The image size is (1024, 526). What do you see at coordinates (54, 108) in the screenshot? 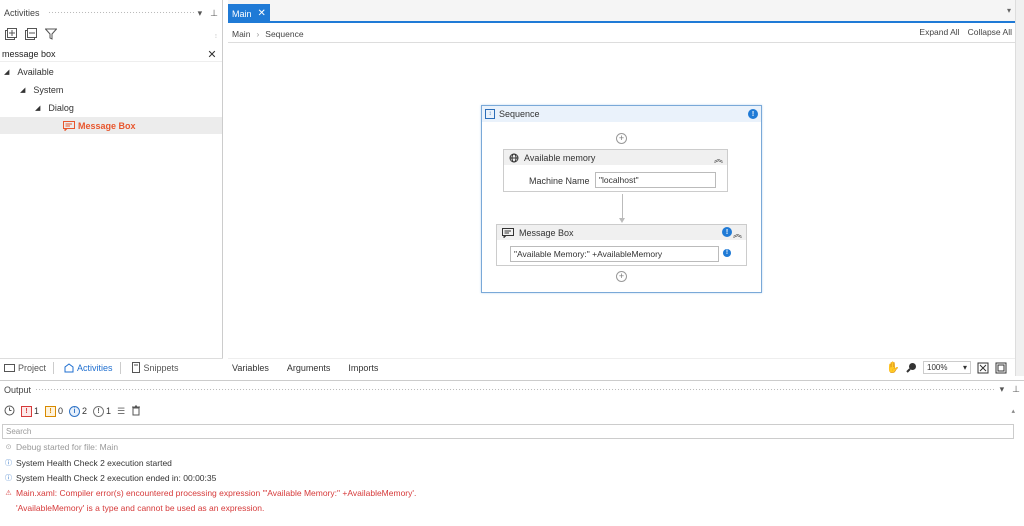
I see `tree-item-dialog: ◢ Dialog` at bounding box center [54, 108].